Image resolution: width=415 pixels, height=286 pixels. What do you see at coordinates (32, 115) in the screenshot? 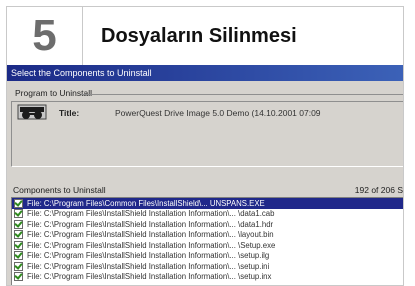
I see `disk-icon` at bounding box center [32, 115].